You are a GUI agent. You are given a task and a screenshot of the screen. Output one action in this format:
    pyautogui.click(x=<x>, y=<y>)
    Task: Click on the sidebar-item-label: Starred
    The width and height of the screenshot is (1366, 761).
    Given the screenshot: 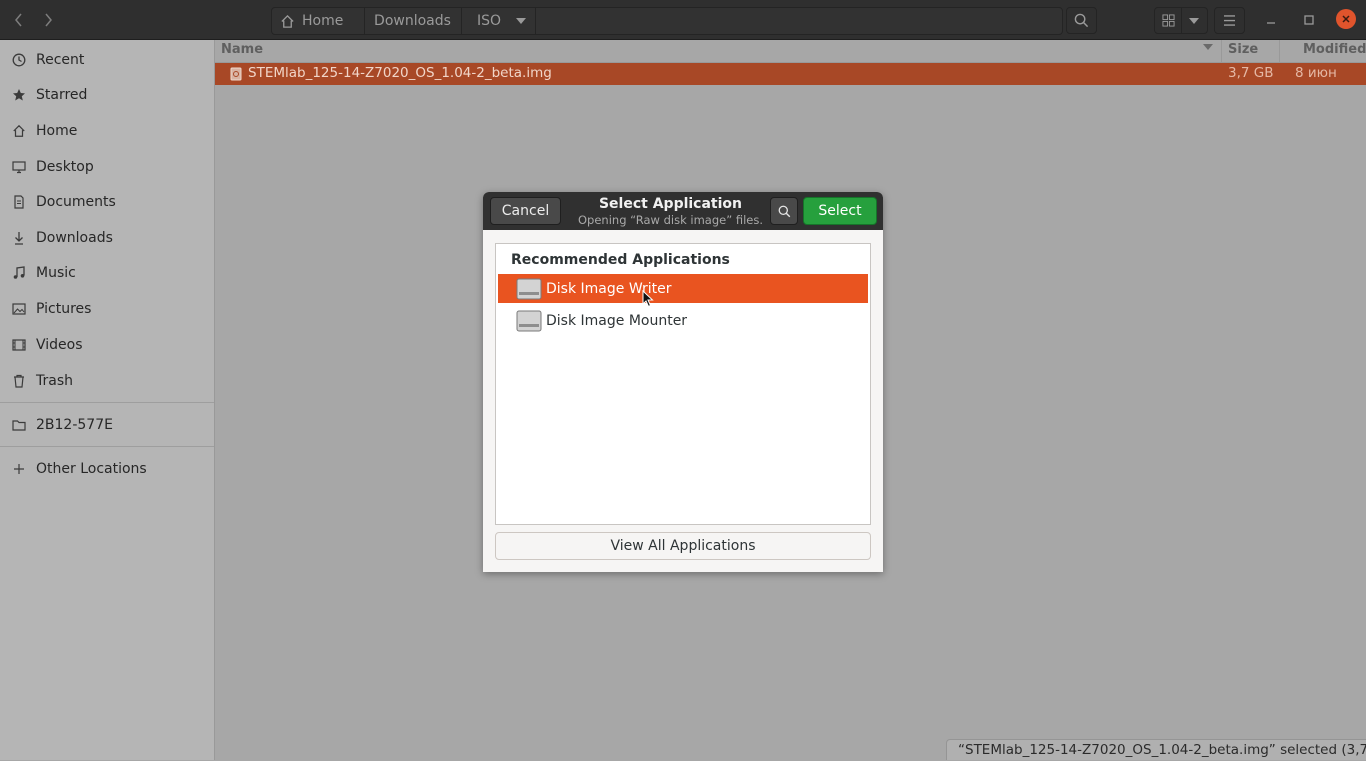 What is the action you would take?
    pyautogui.click(x=62, y=95)
    